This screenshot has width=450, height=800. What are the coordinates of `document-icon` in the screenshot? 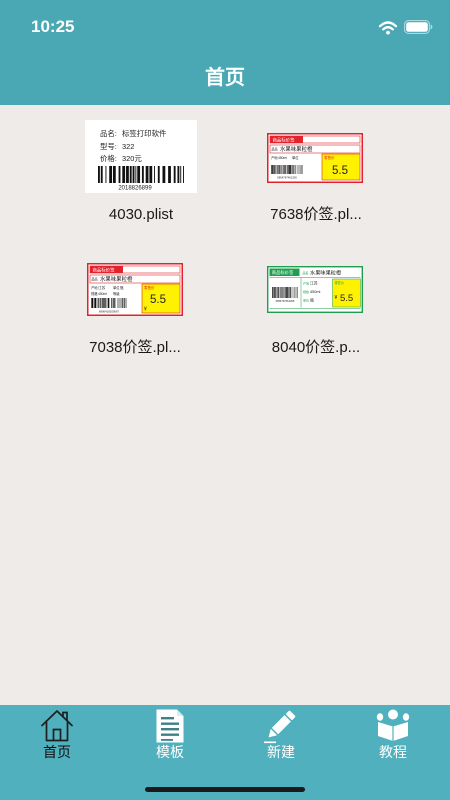 It's located at (170, 726).